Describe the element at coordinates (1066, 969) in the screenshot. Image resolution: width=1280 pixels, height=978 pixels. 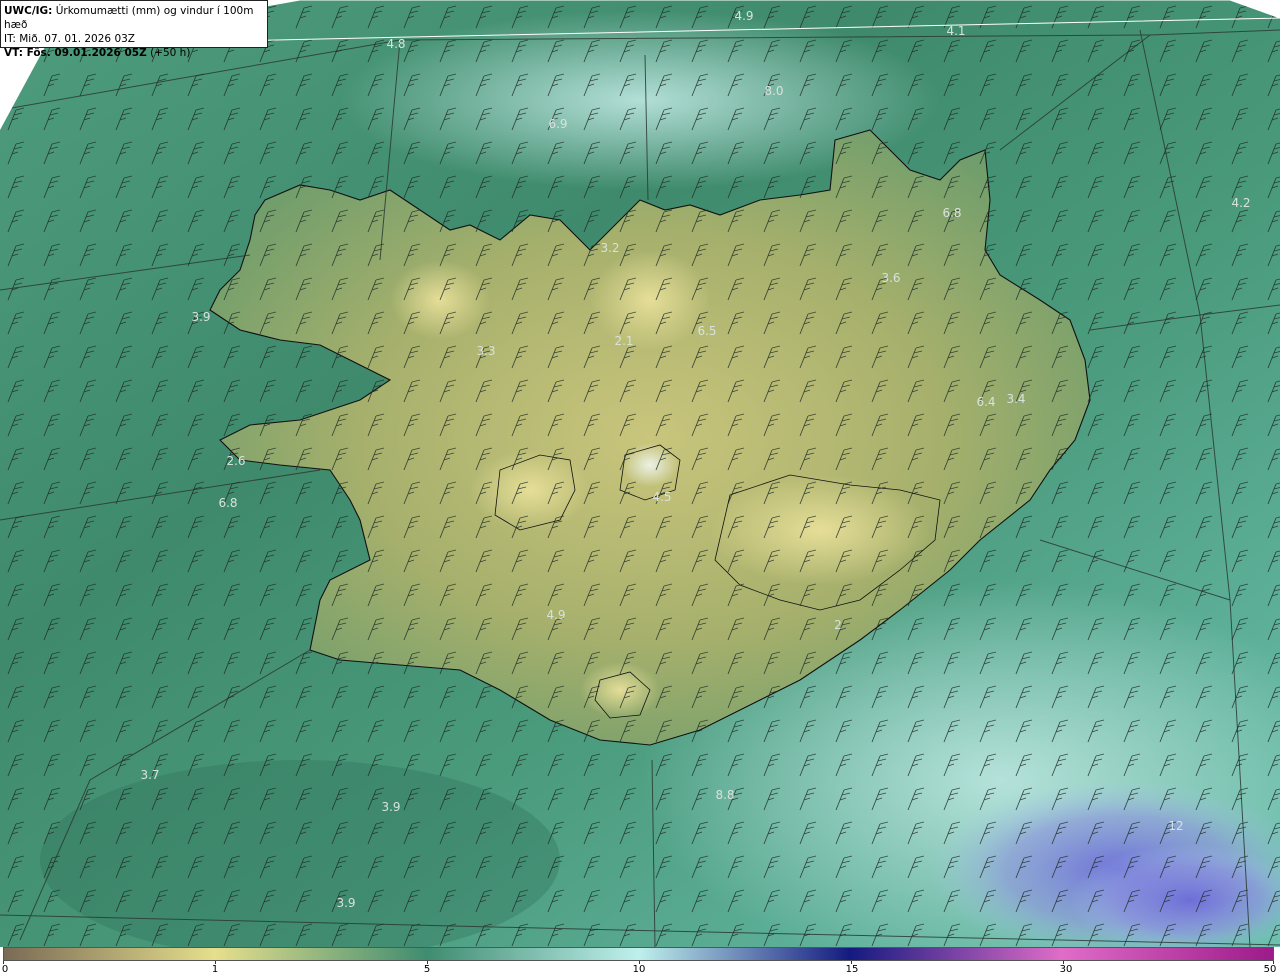
I see `colorbar-tick-label: 30` at that location.